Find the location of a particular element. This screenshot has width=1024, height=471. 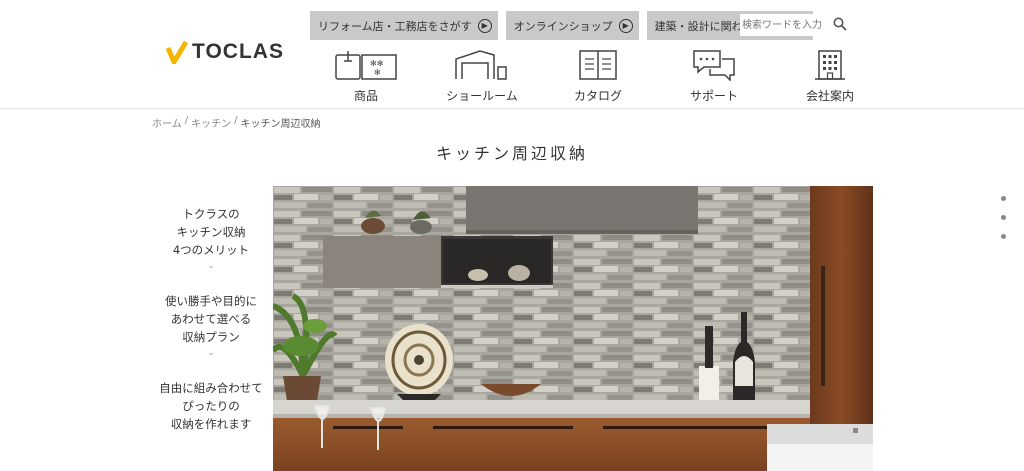

nav-catalog: カタログ is located at coordinates (598, 76).